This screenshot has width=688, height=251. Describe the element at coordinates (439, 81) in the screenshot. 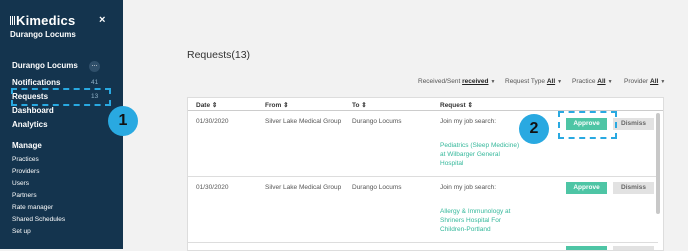

I see `filter-label: Received/Sent` at that location.